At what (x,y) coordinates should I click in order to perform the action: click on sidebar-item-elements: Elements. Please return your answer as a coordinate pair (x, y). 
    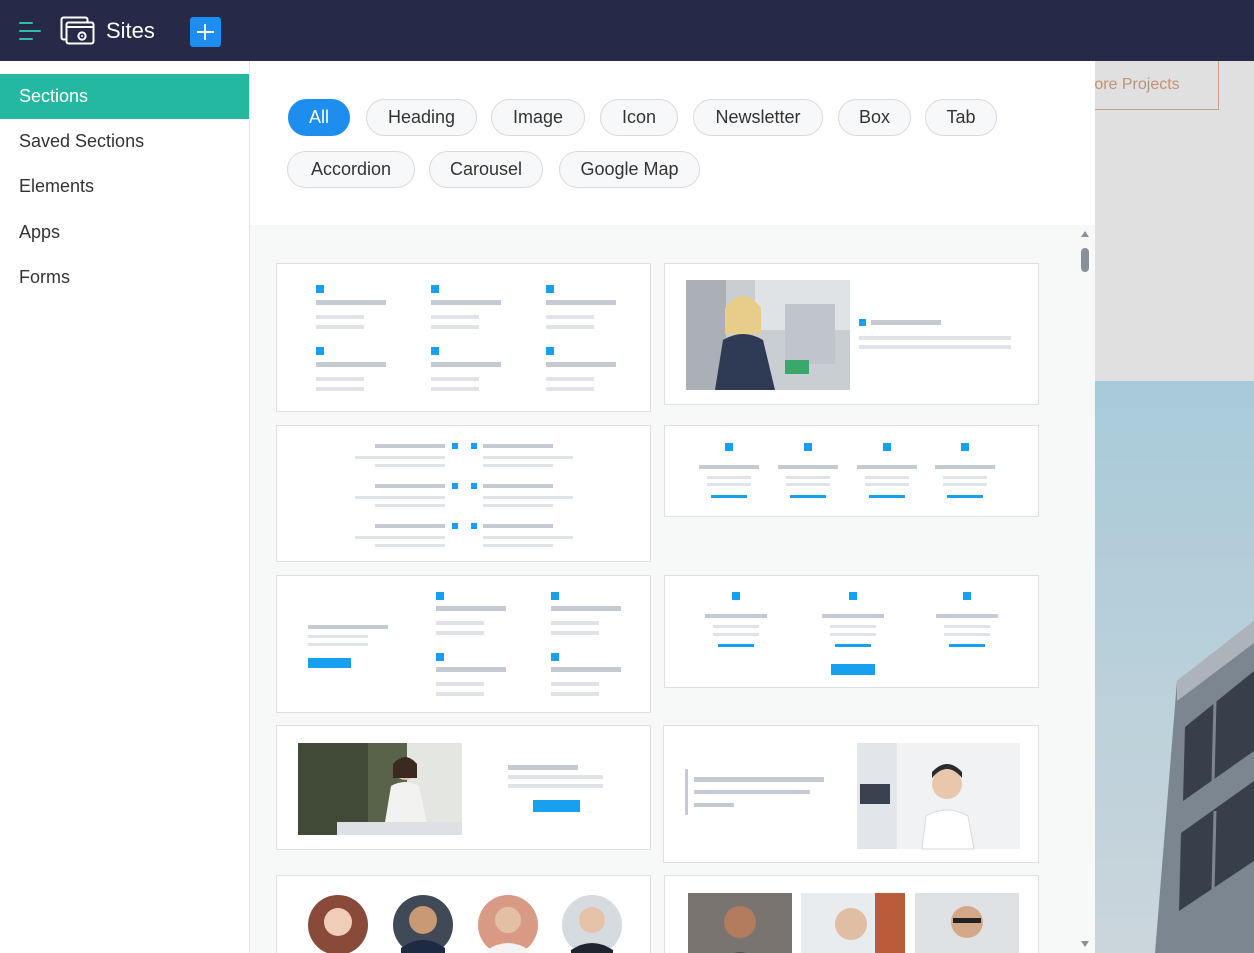
    Looking at the image, I should click on (124, 186).